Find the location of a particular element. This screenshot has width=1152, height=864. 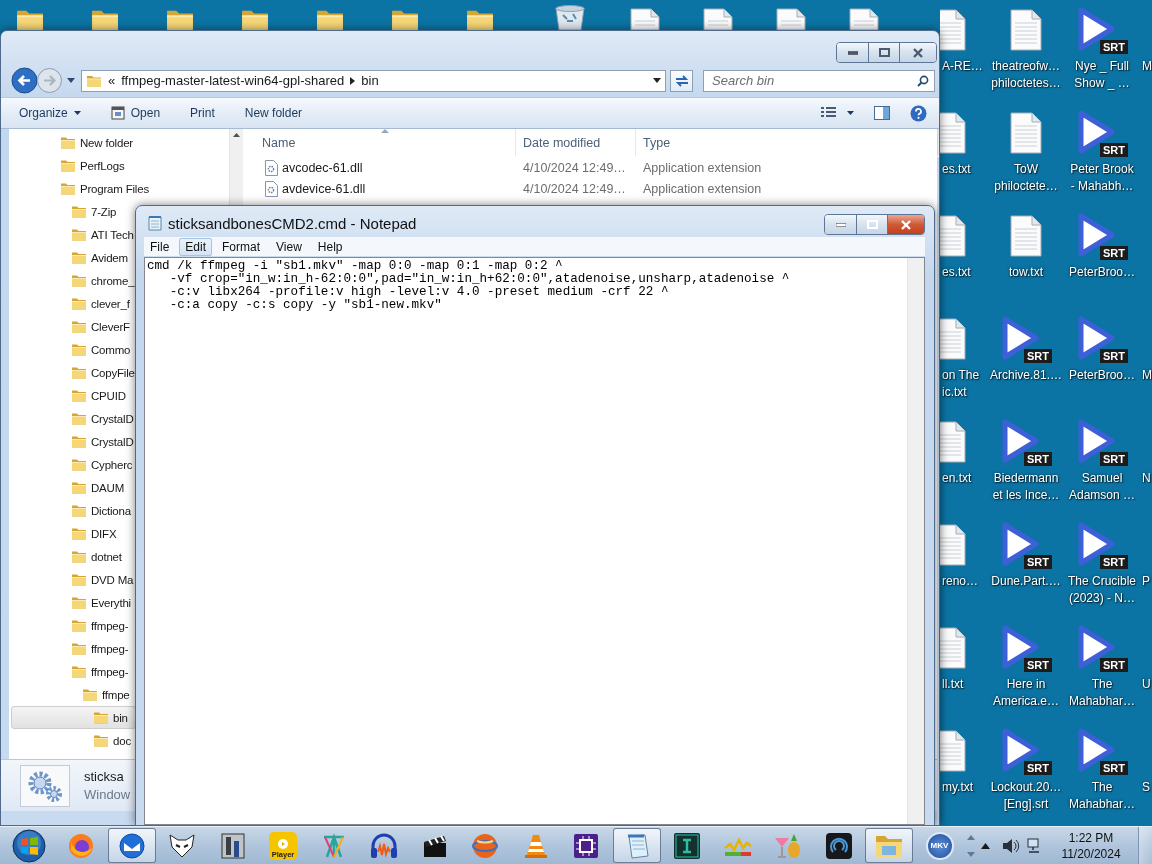

column-header: Type is located at coordinates (787, 142).